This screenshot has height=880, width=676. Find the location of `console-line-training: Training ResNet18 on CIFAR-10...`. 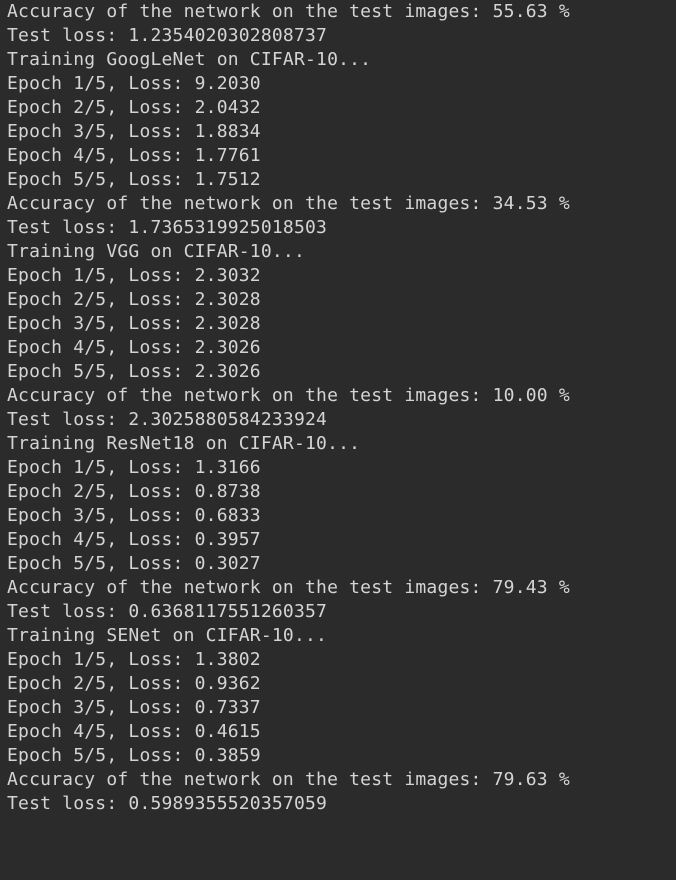

console-line-training: Training ResNet18 on CIFAR-10... is located at coordinates (184, 443).